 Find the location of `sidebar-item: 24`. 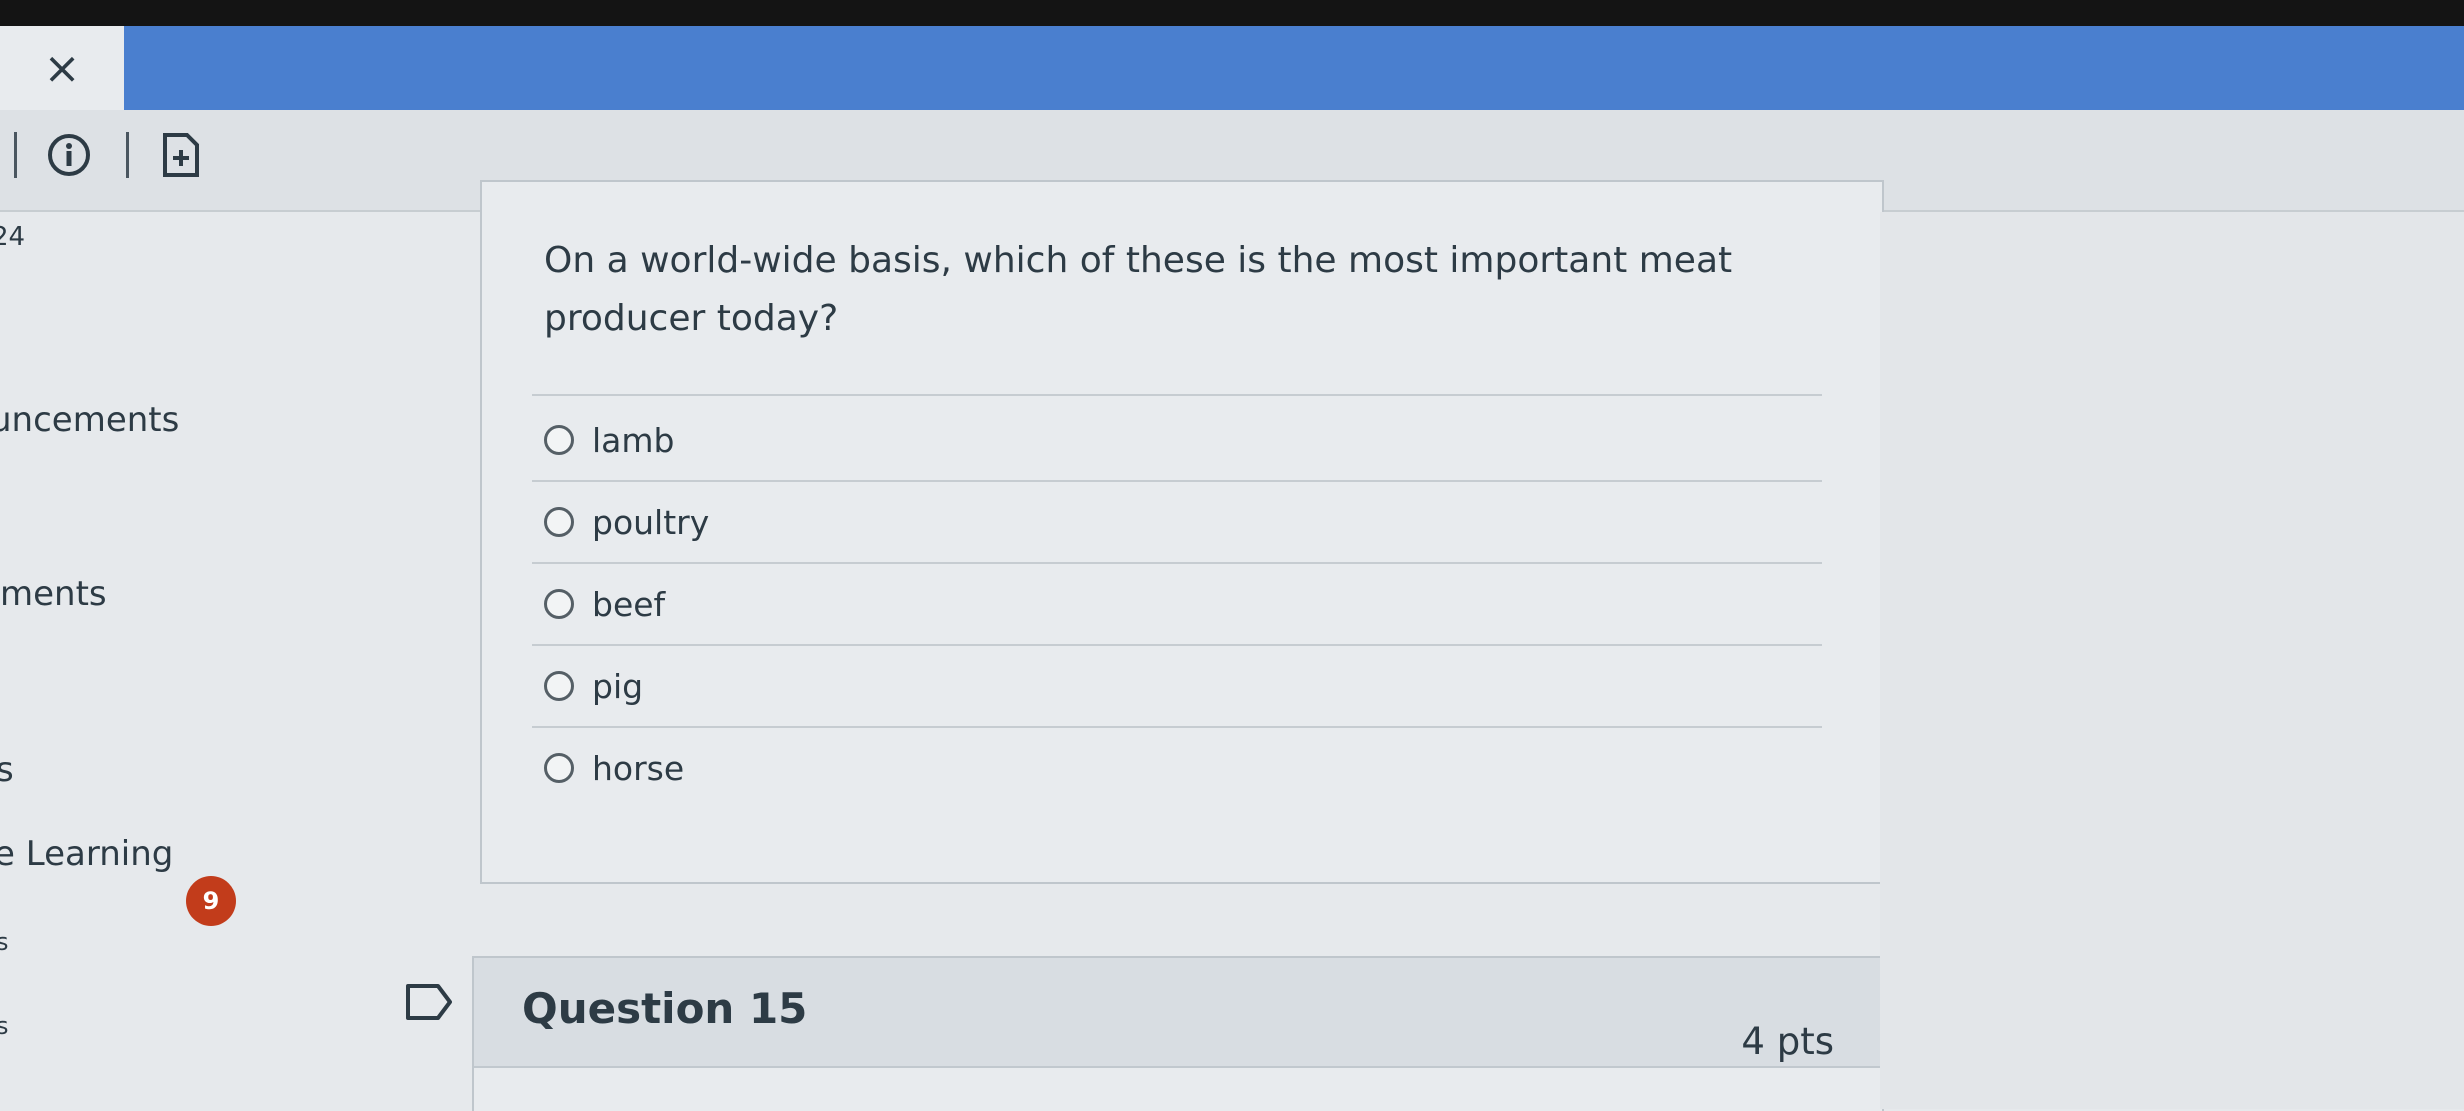

sidebar-item: 24 is located at coordinates (12, 237).